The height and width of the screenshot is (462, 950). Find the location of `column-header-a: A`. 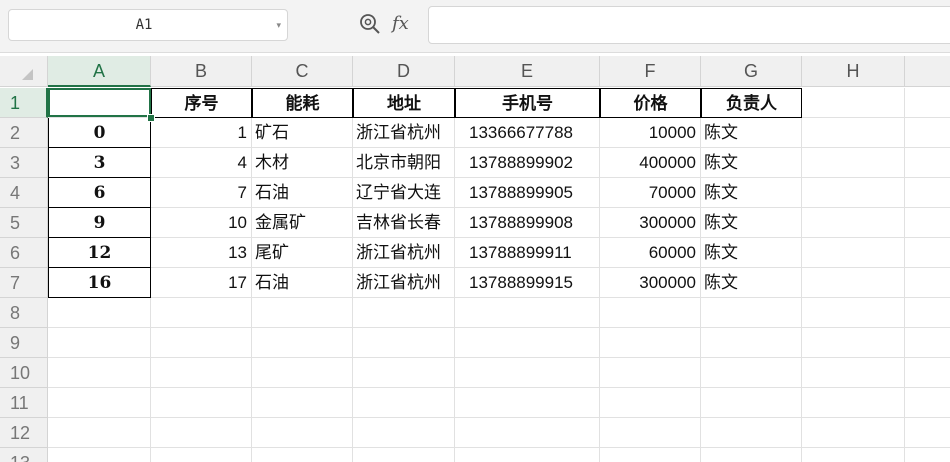

column-header-a: A is located at coordinates (99, 71).